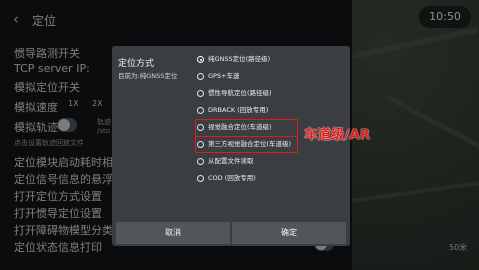 The width and height of the screenshot is (479, 270). Describe the element at coordinates (289, 233) in the screenshot. I see `confirm-button: 确定` at that location.